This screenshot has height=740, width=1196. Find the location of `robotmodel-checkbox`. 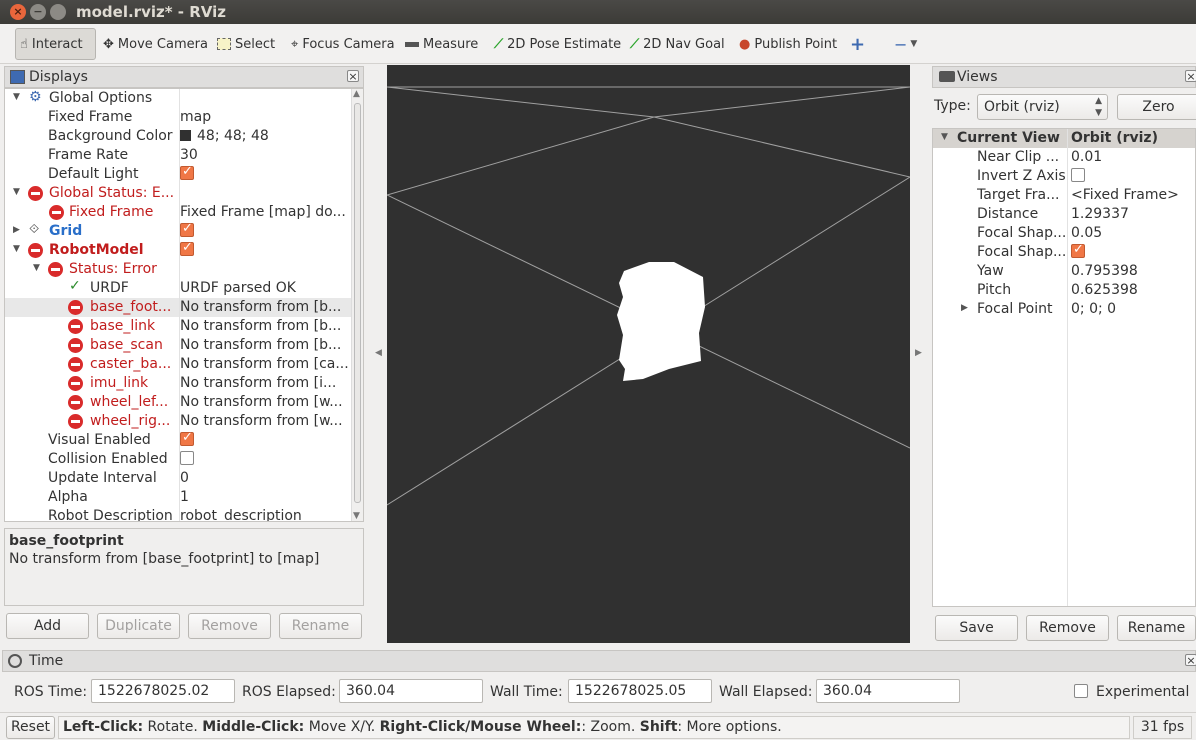

robotmodel-checkbox is located at coordinates (187, 249).